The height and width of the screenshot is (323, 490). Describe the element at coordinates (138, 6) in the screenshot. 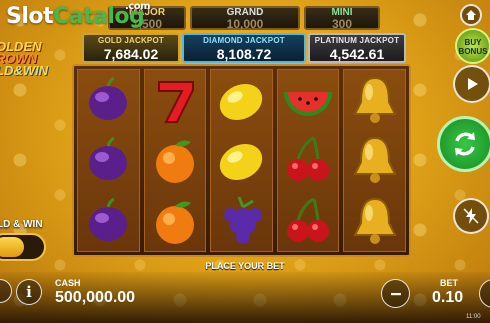

I see `watermark-com: .com` at that location.